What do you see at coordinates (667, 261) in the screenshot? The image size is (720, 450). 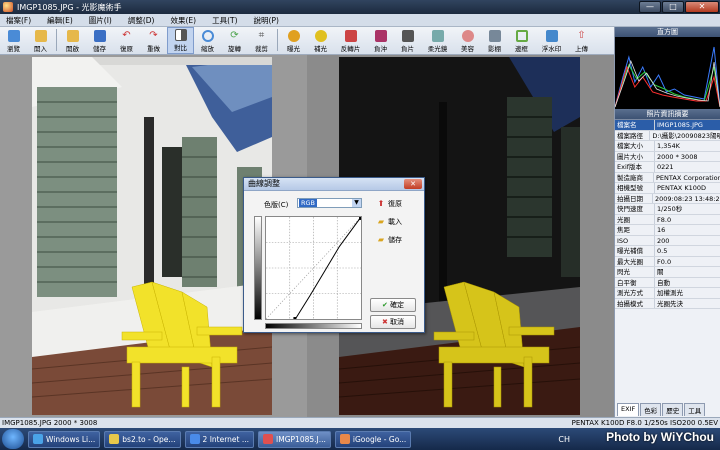 I see `property-row: 最大光圈 F0.0` at bounding box center [667, 261].